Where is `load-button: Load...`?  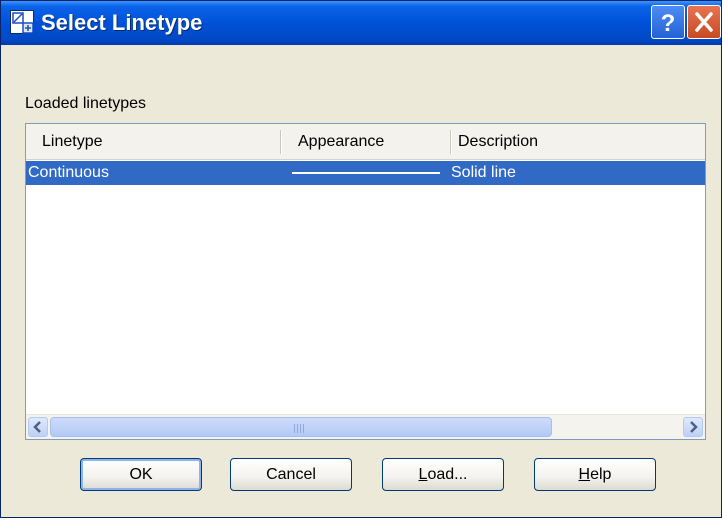
load-button: Load... is located at coordinates (443, 474).